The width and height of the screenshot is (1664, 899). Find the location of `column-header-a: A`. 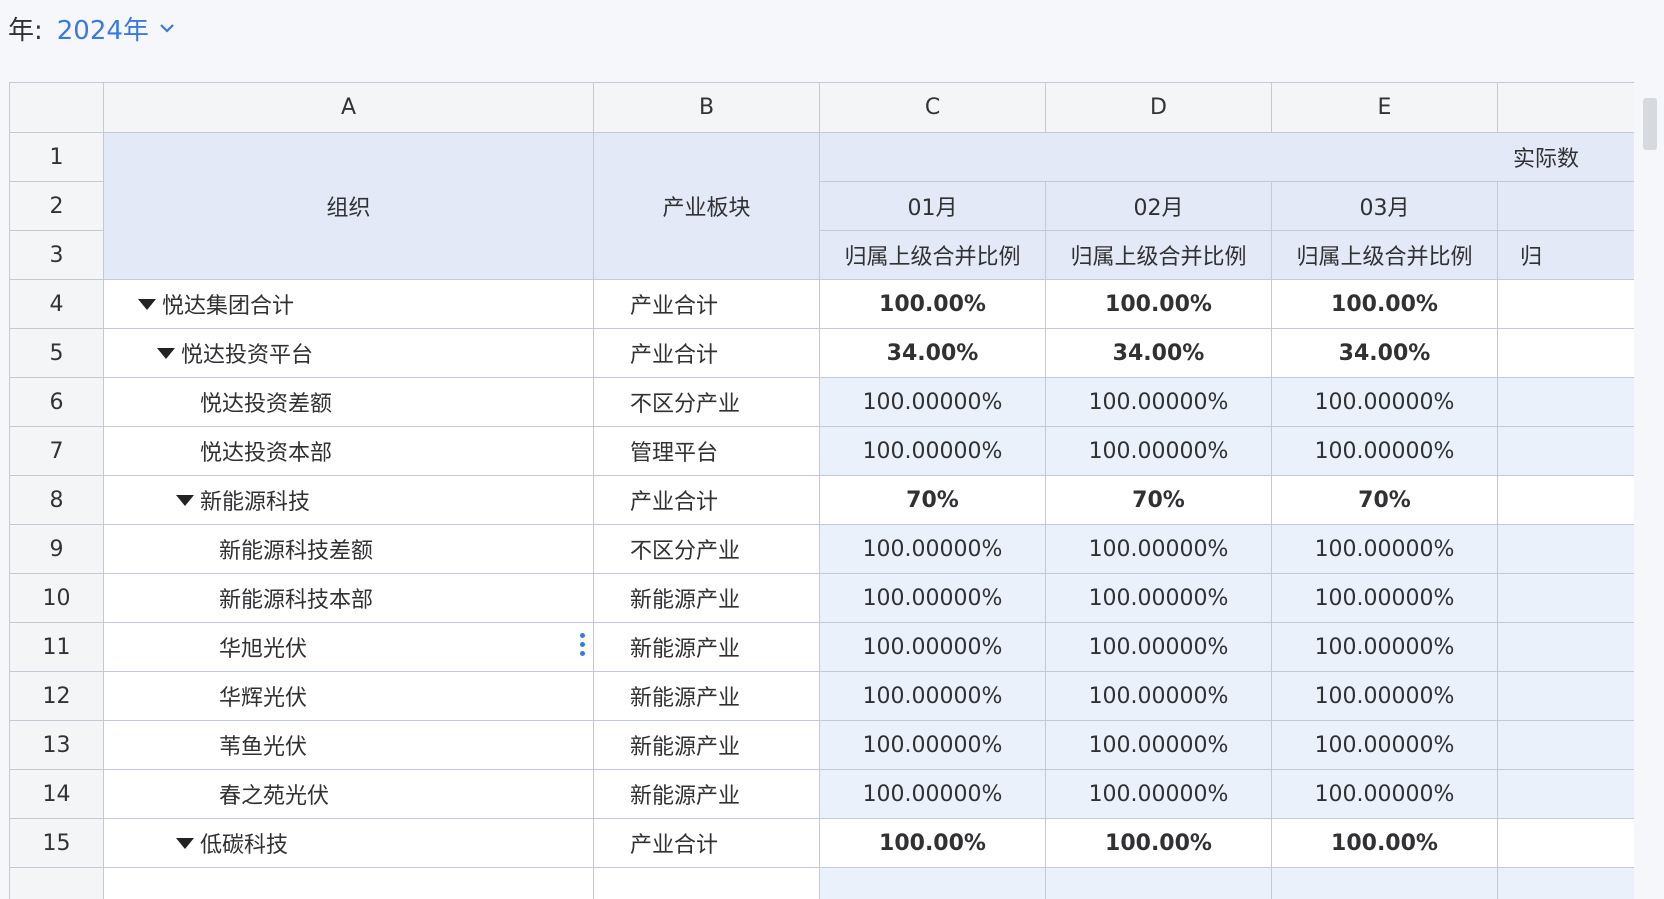

column-header-a: A is located at coordinates (348, 107).